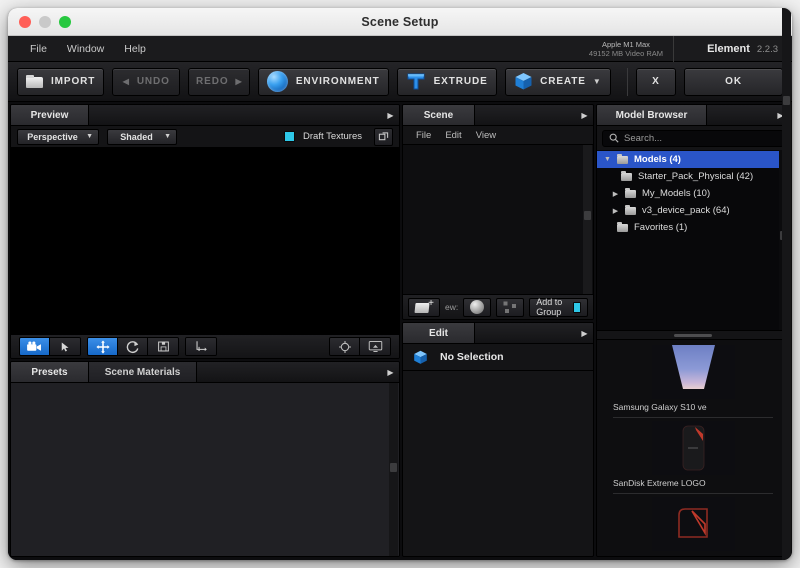  I want to click on ok-button: OK, so click(733, 81).